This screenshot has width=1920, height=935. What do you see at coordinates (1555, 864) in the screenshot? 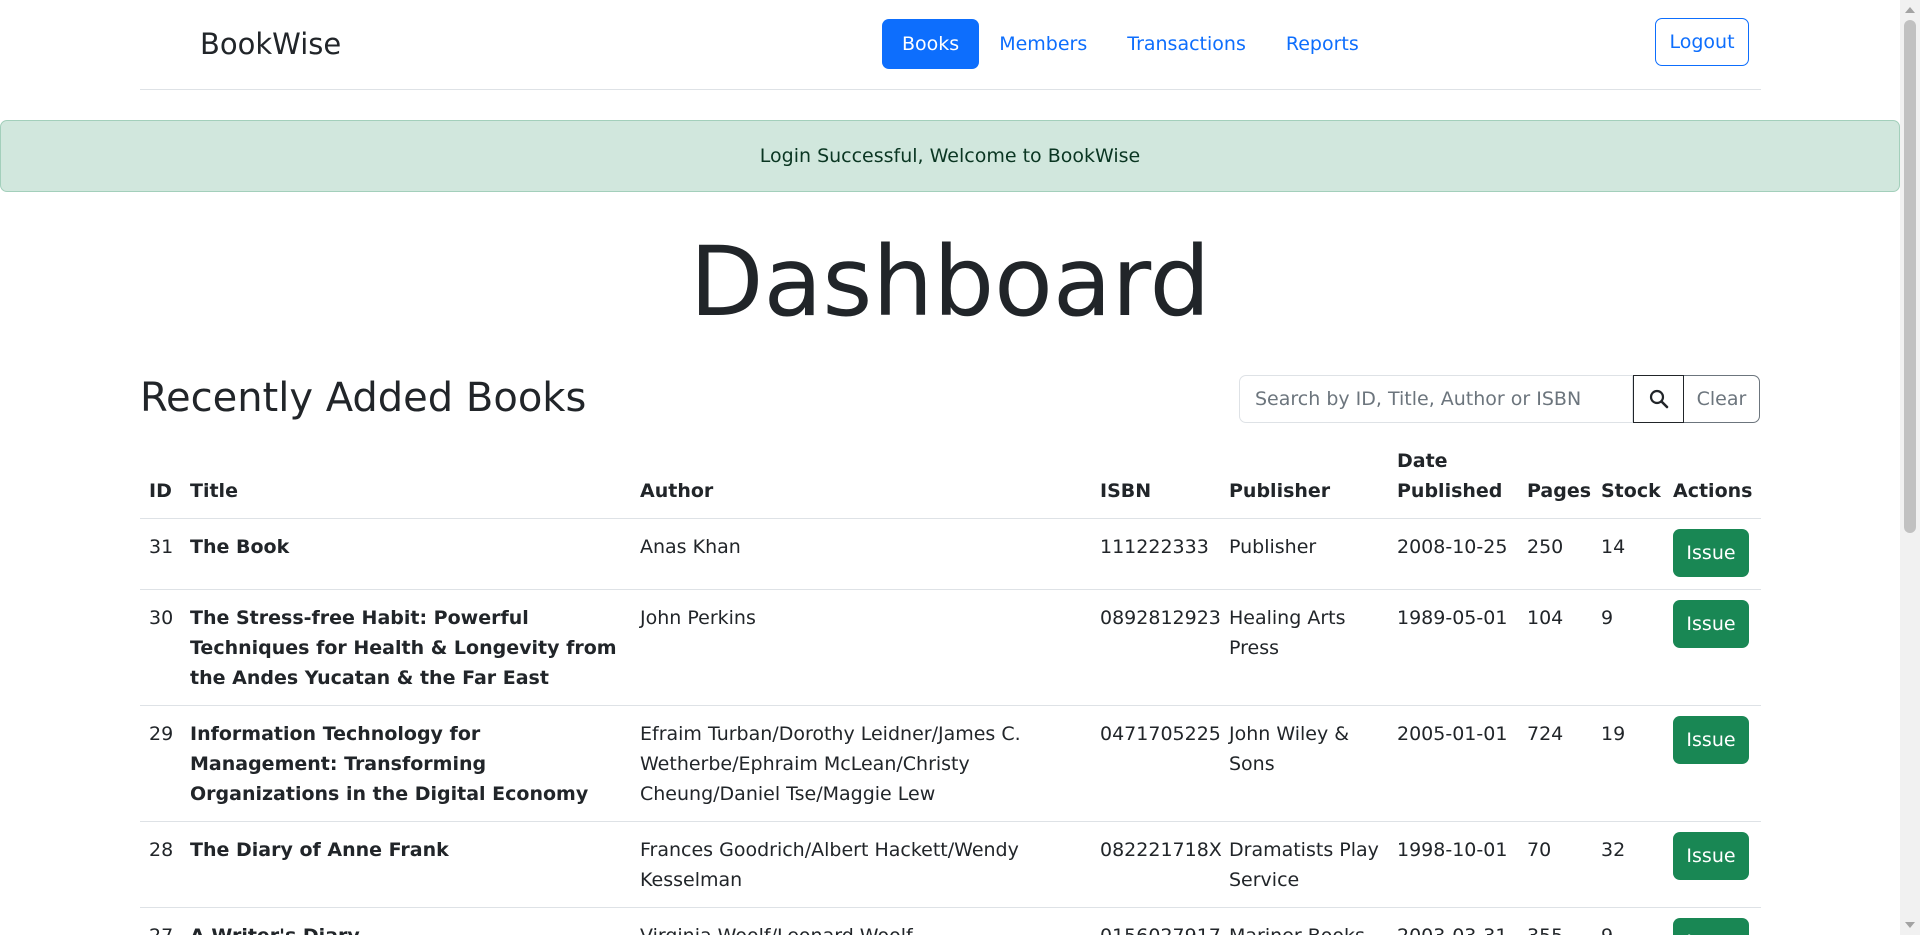
I see `cell-pages: 70` at bounding box center [1555, 864].